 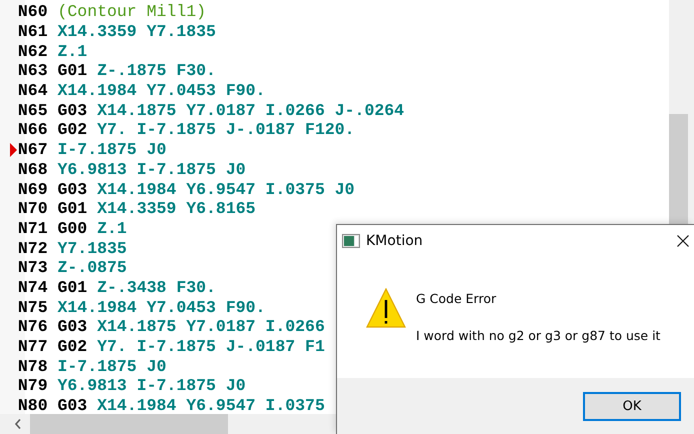 I want to click on line-number: N63, so click(x=33, y=70).